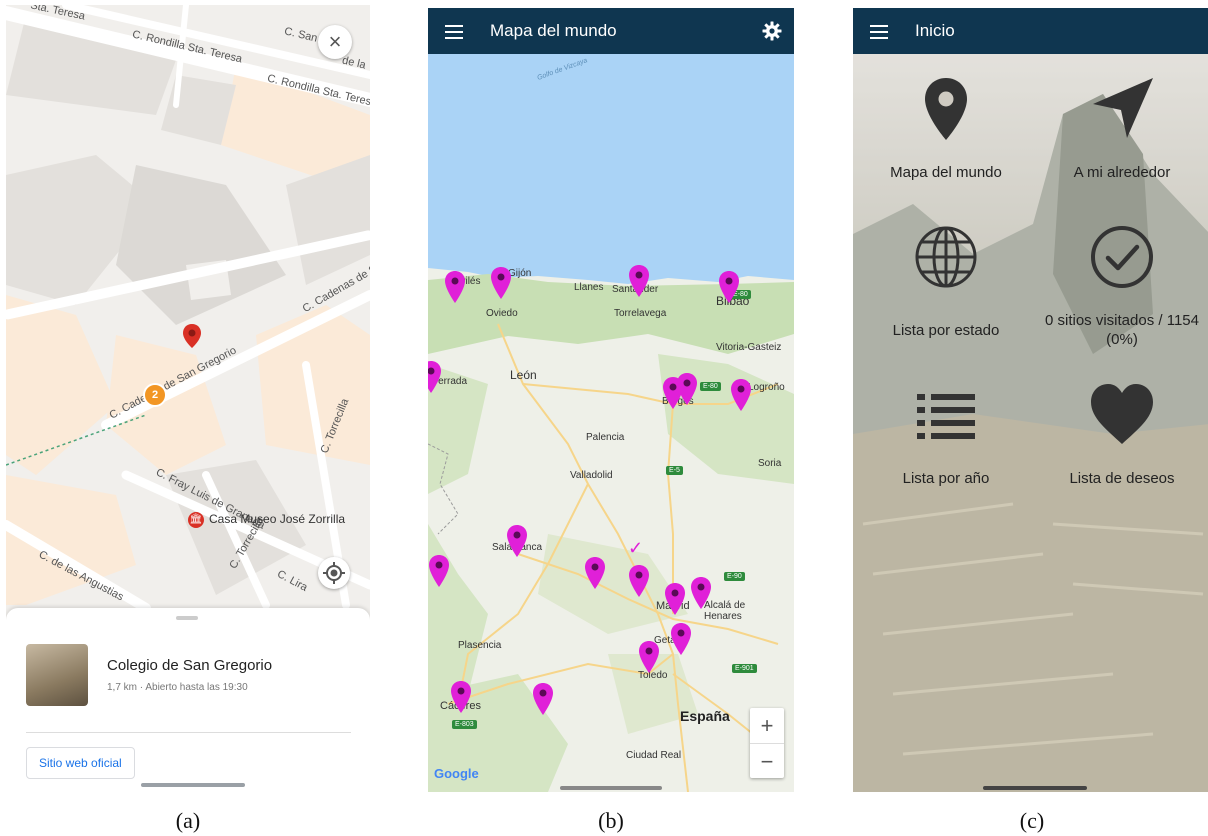 The height and width of the screenshot is (836, 1208). I want to click on navigation-arrow-icon, so click(1123, 108).